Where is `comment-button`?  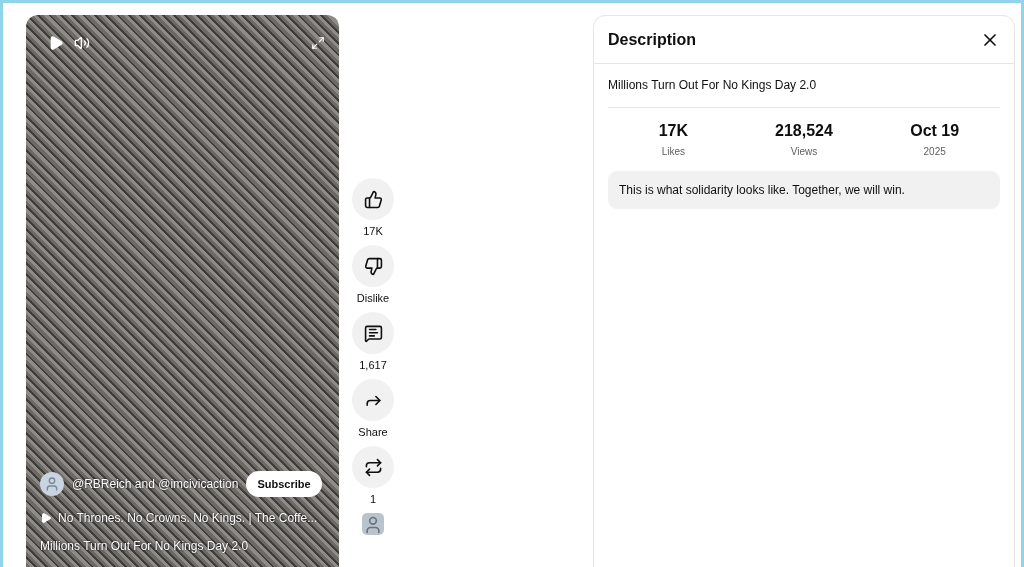 comment-button is located at coordinates (373, 333).